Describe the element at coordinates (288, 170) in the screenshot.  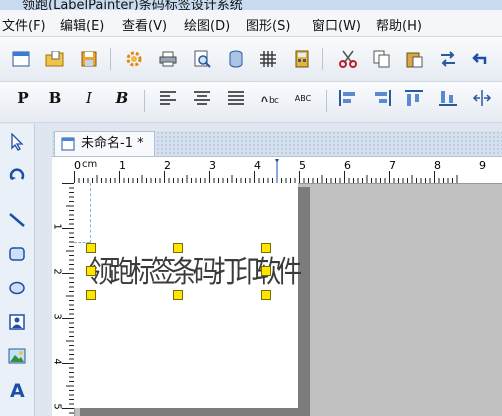
I see `horizontal-ruler: cm 0 1 2 3 4 5 6 7 8 9` at that location.